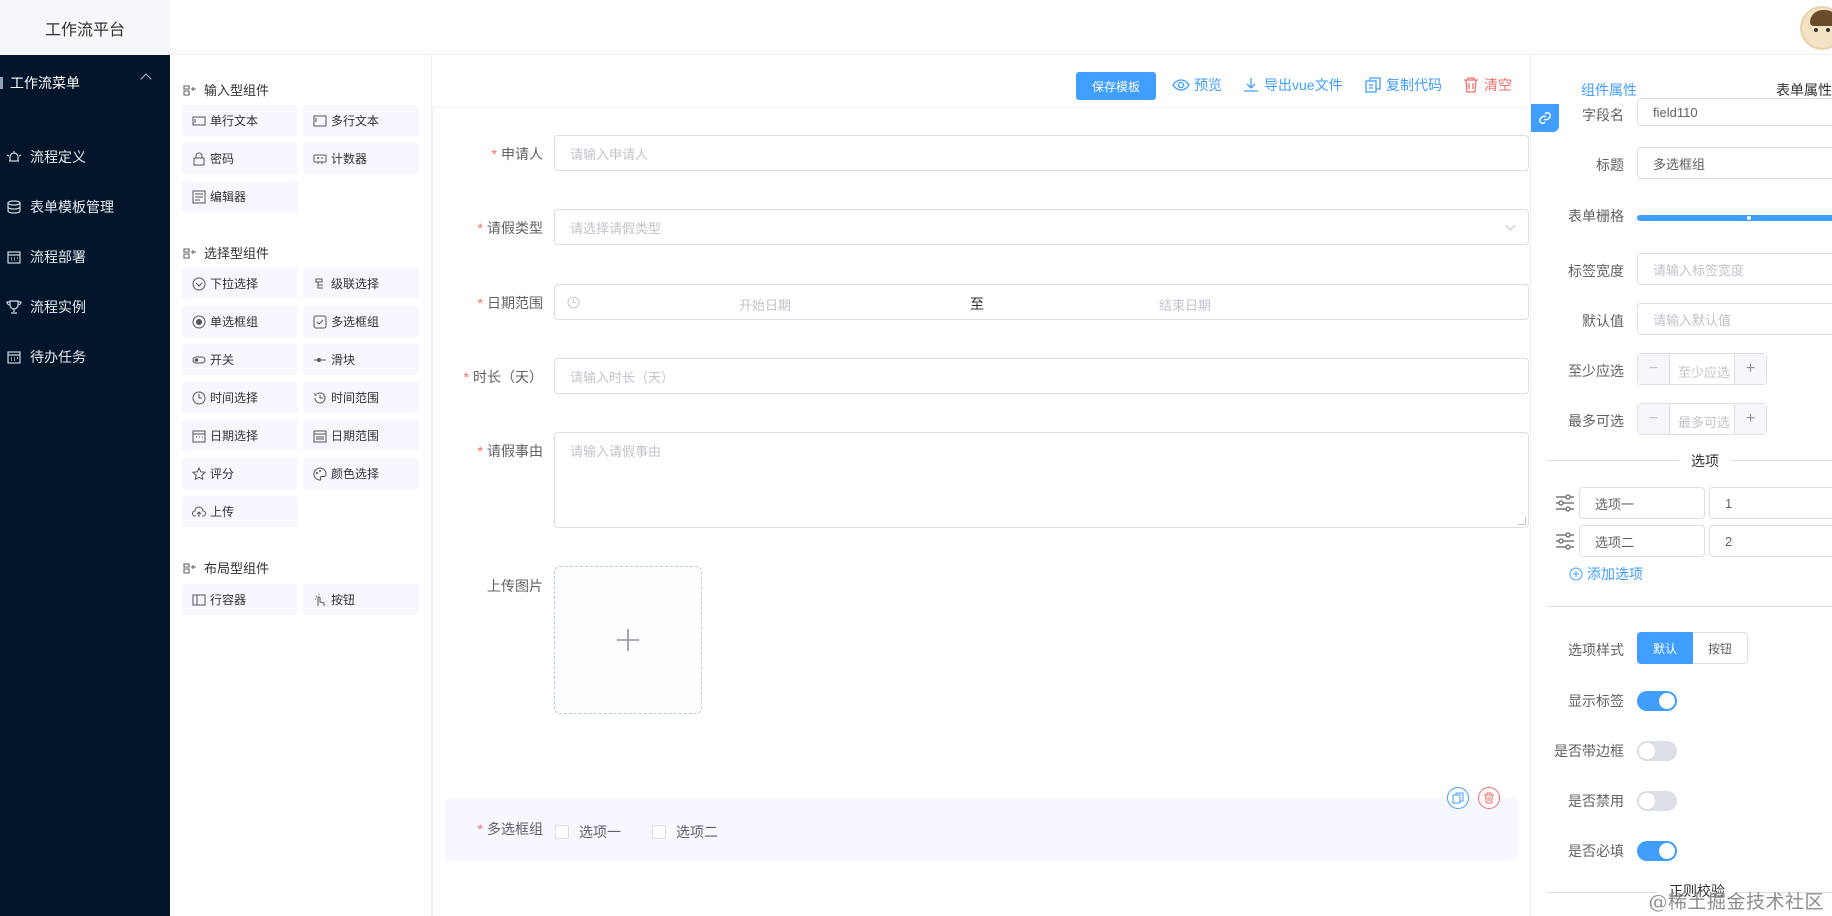 Image resolution: width=1832 pixels, height=916 pixels. I want to click on selected-form-item: * 多选框组 选项一 选项二, so click(981, 824).